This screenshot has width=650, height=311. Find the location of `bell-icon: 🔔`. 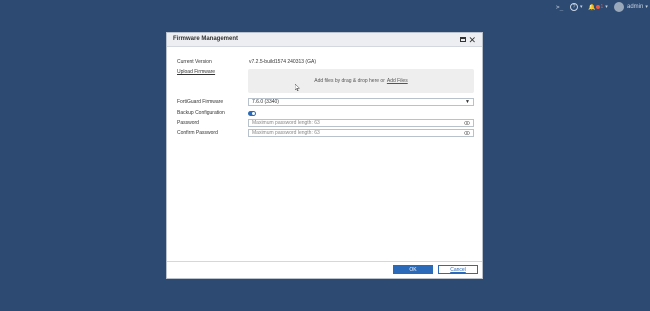

bell-icon: 🔔 is located at coordinates (592, 7).